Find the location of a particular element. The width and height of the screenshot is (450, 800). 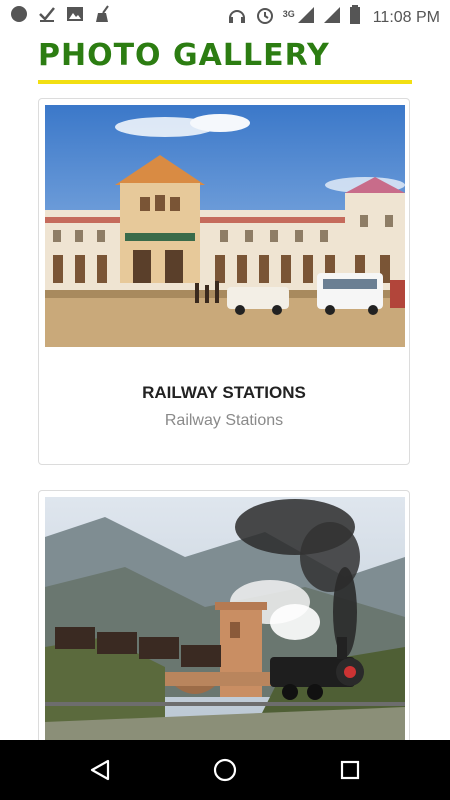

network-type: 3G is located at coordinates (288, 13).